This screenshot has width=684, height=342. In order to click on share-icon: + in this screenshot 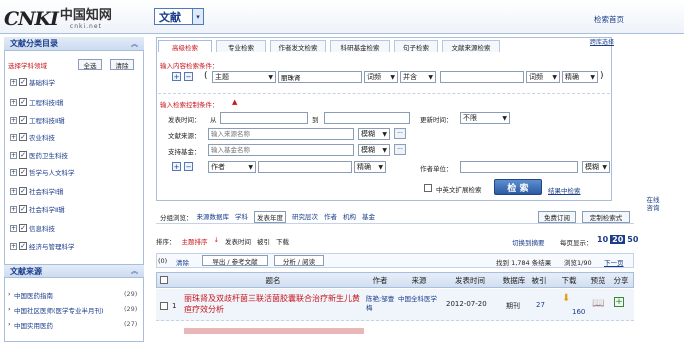, I will do `click(619, 302)`.